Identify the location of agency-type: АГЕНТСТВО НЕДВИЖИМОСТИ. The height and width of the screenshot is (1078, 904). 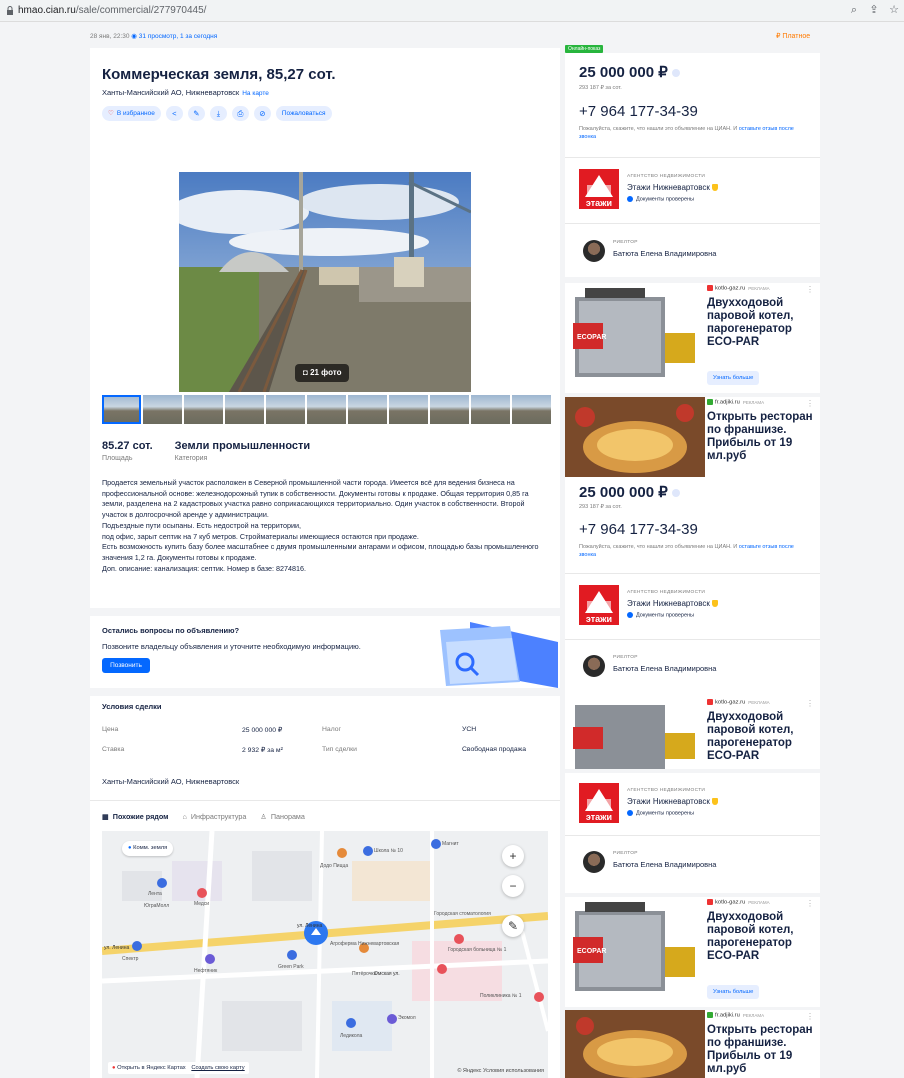
(666, 790).